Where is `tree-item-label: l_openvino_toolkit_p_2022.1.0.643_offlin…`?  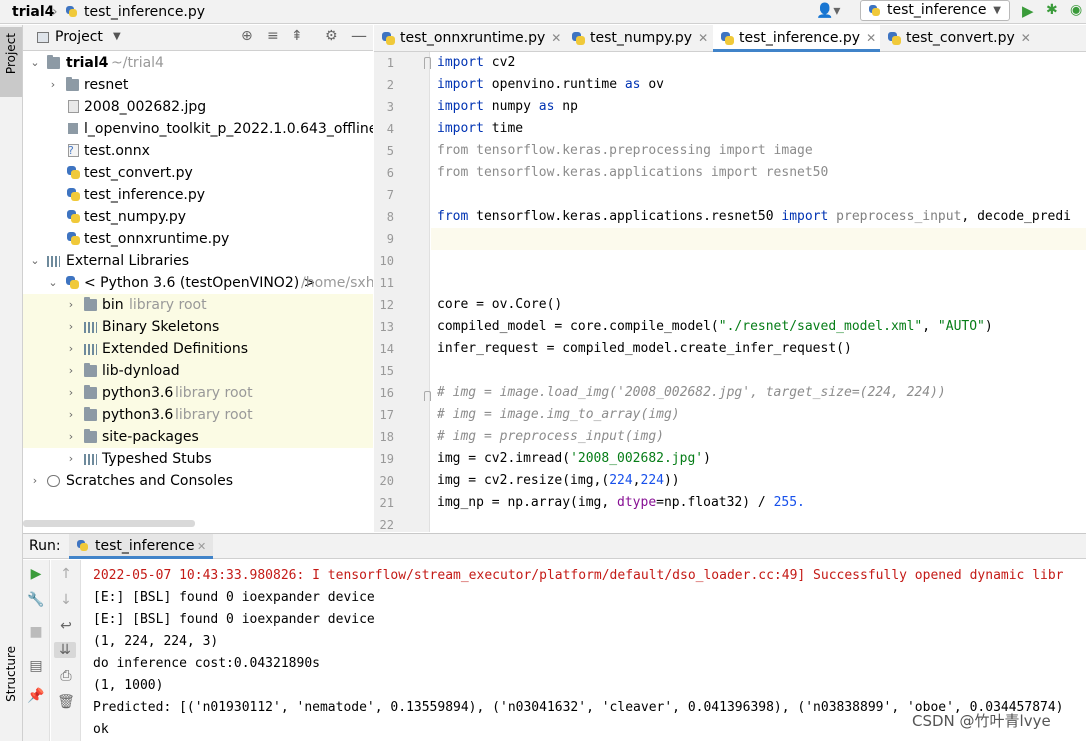
tree-item-label: l_openvino_toolkit_p_2022.1.0.643_offlin… is located at coordinates (228, 129).